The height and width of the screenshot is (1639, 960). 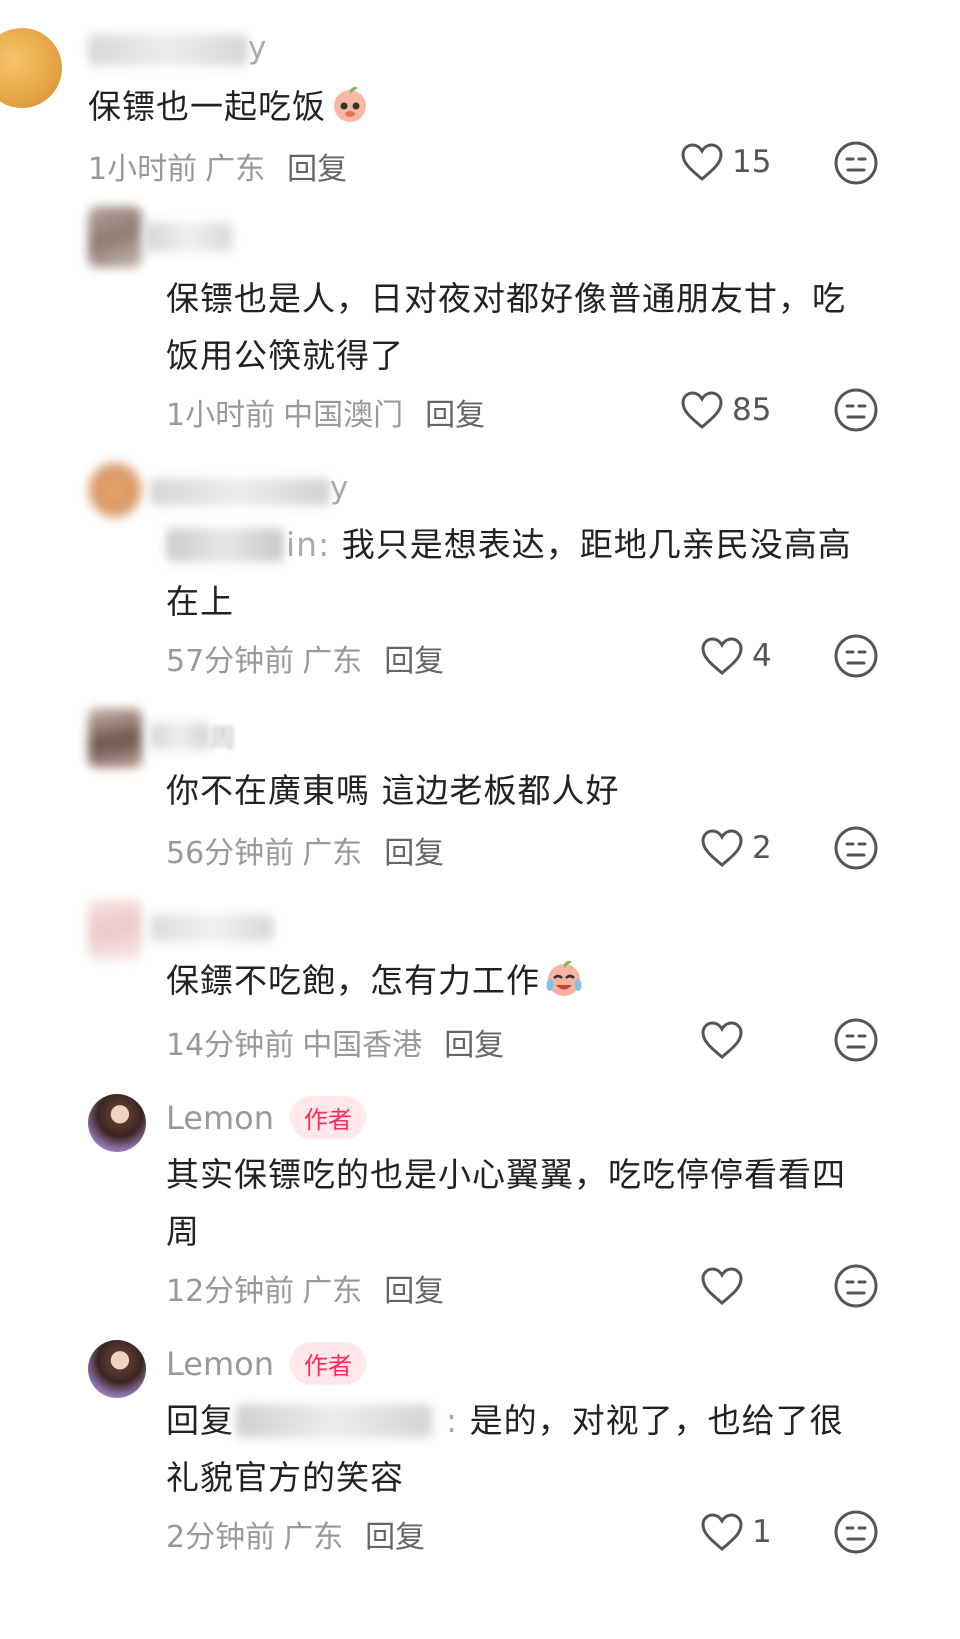 What do you see at coordinates (350, 104) in the screenshot?
I see `peach-face-emoji` at bounding box center [350, 104].